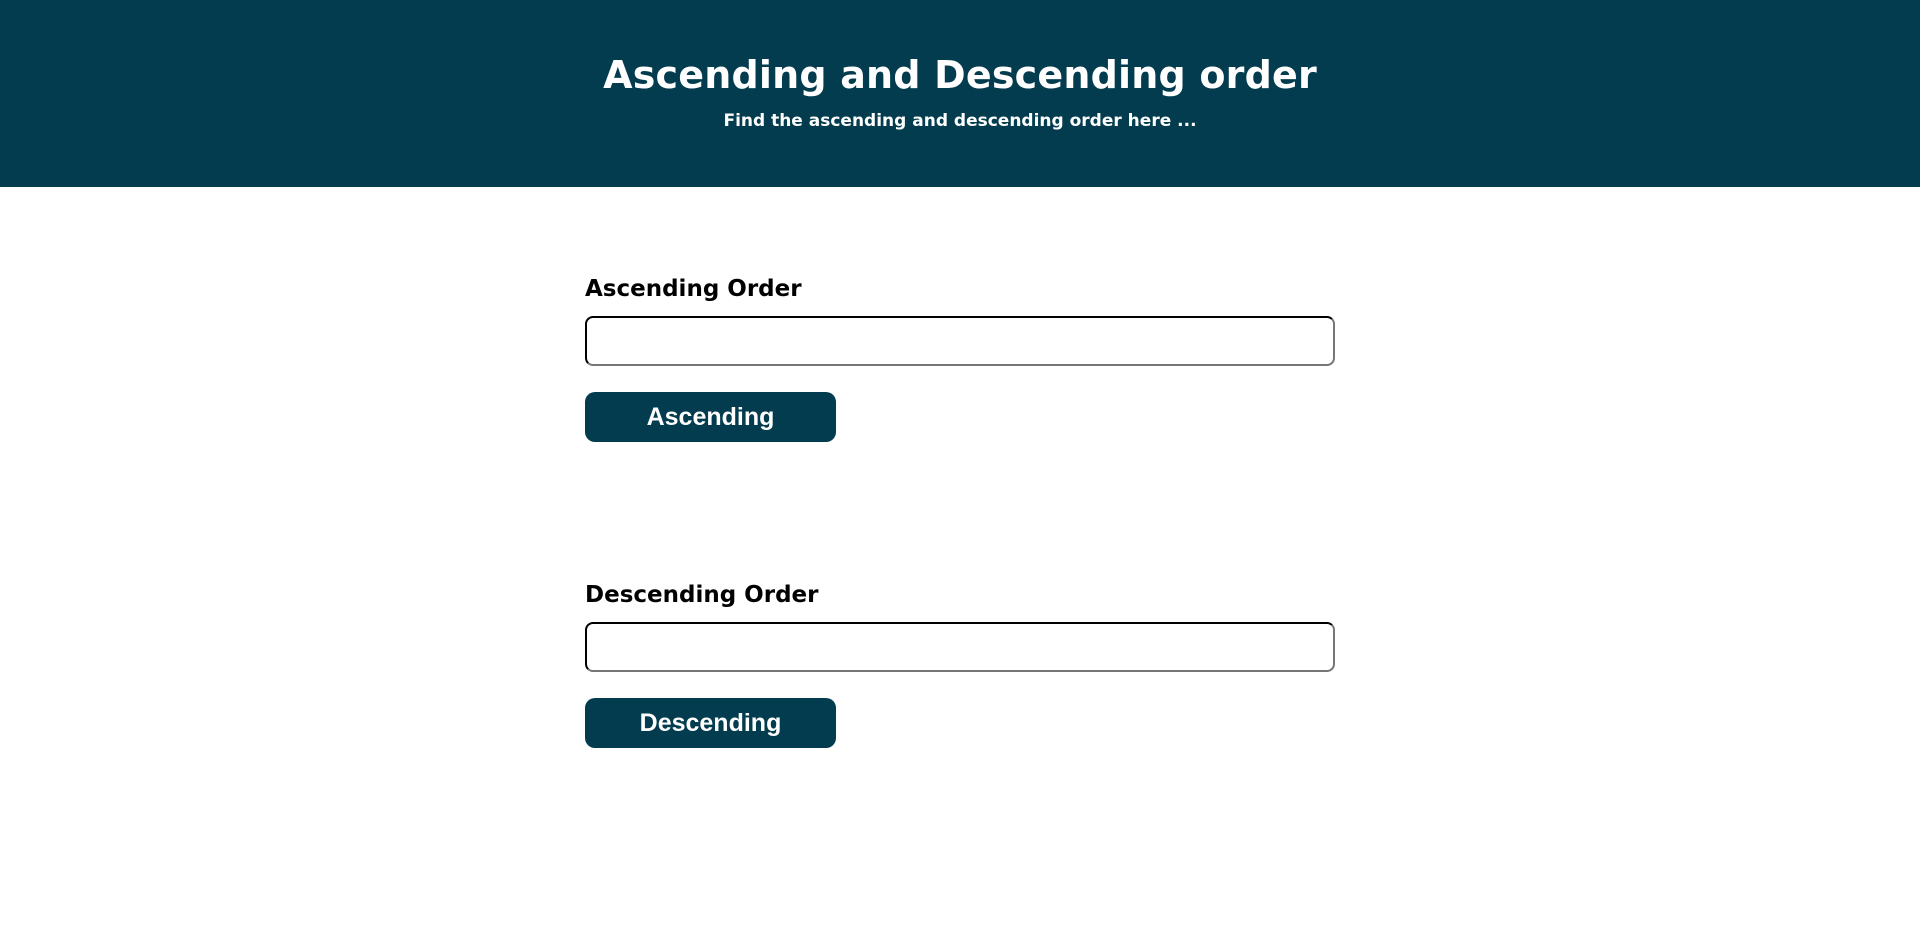 This screenshot has height=943, width=1920. I want to click on ascending-input, so click(960, 341).